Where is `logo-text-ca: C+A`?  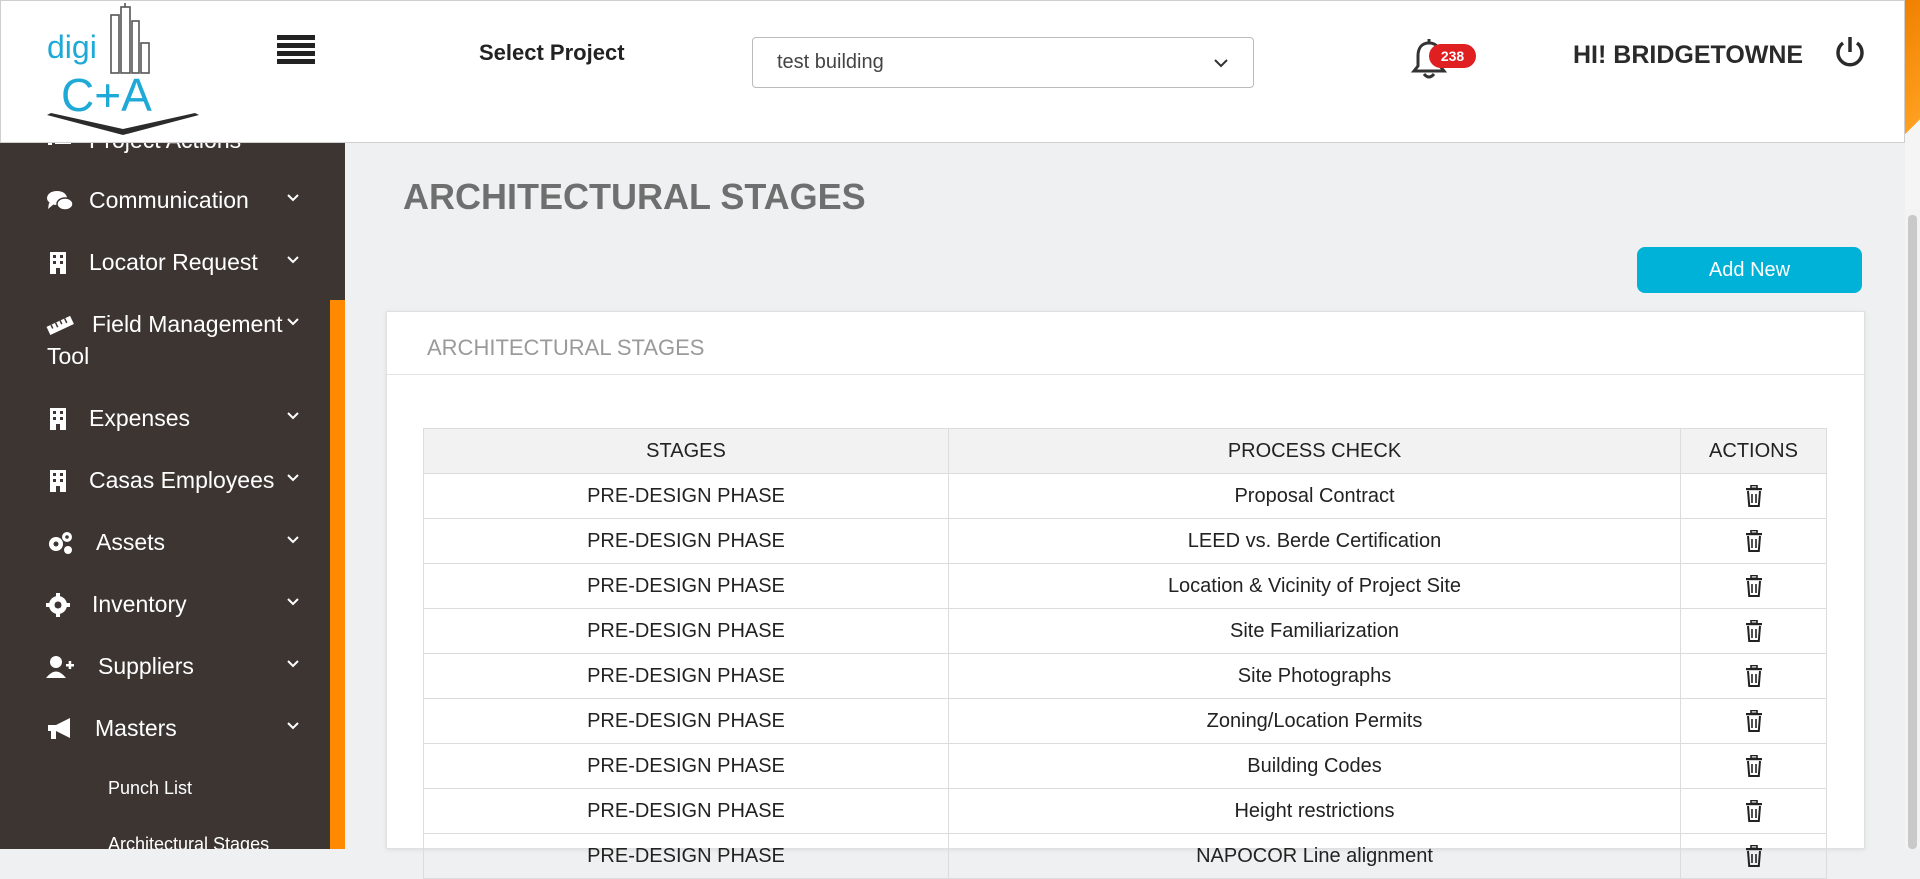
logo-text-ca: C+A is located at coordinates (106, 95).